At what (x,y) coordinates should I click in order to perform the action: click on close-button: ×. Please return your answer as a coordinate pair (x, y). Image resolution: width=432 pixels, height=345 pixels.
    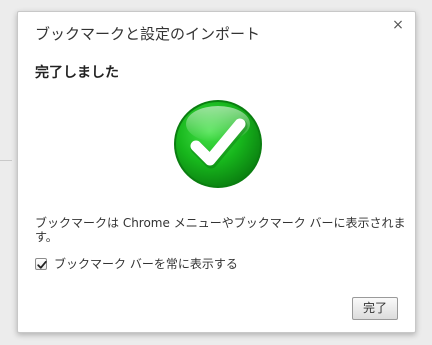
    Looking at the image, I should click on (398, 25).